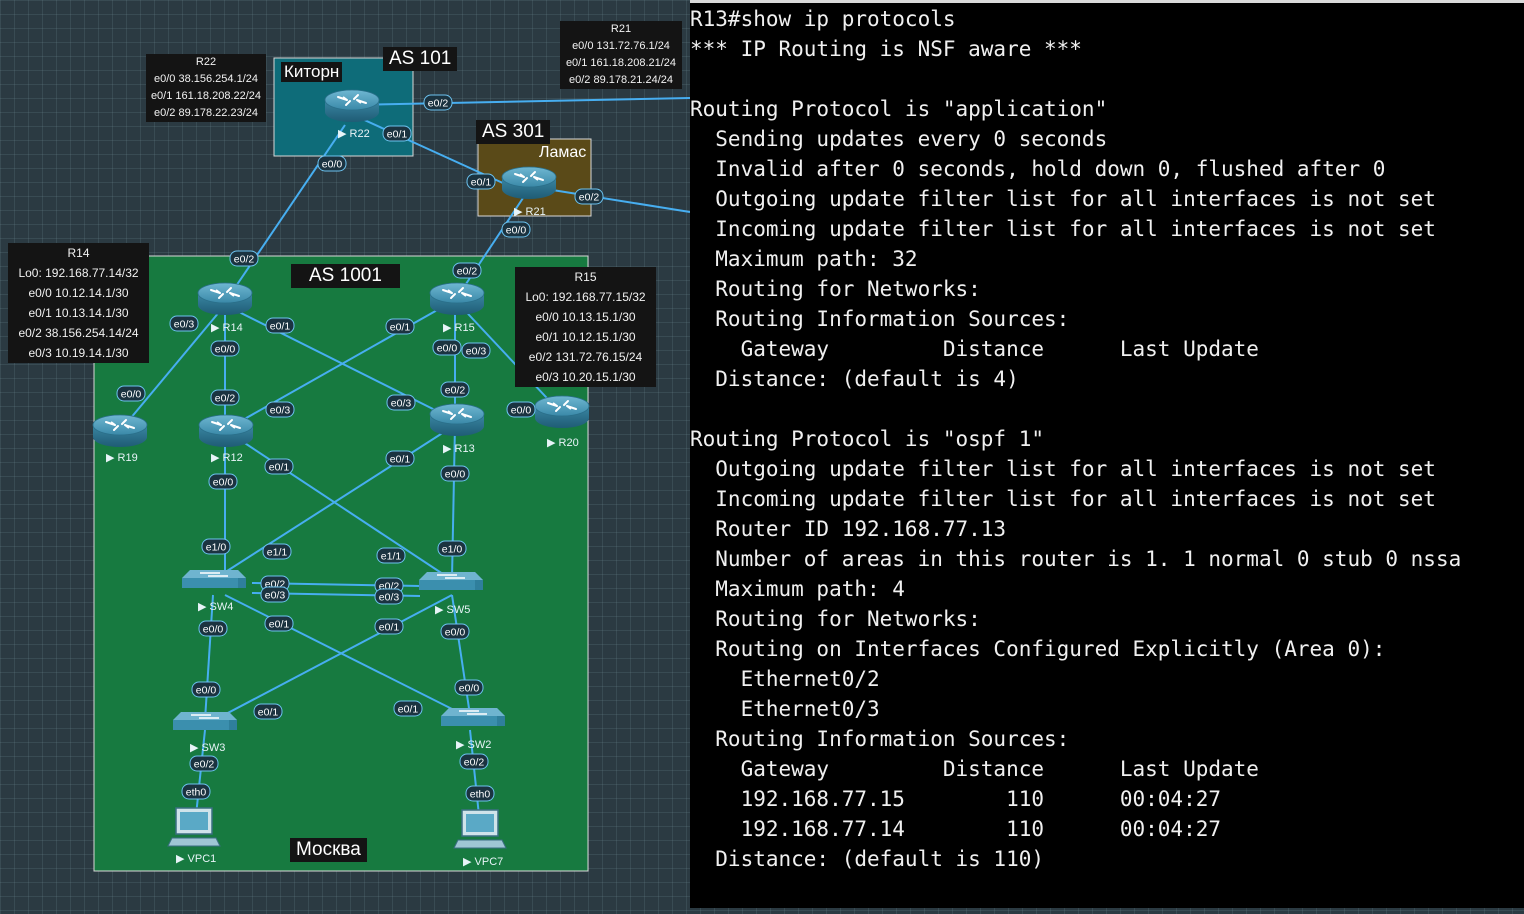  Describe the element at coordinates (473, 717) in the screenshot. I see `switch-sw2` at that location.